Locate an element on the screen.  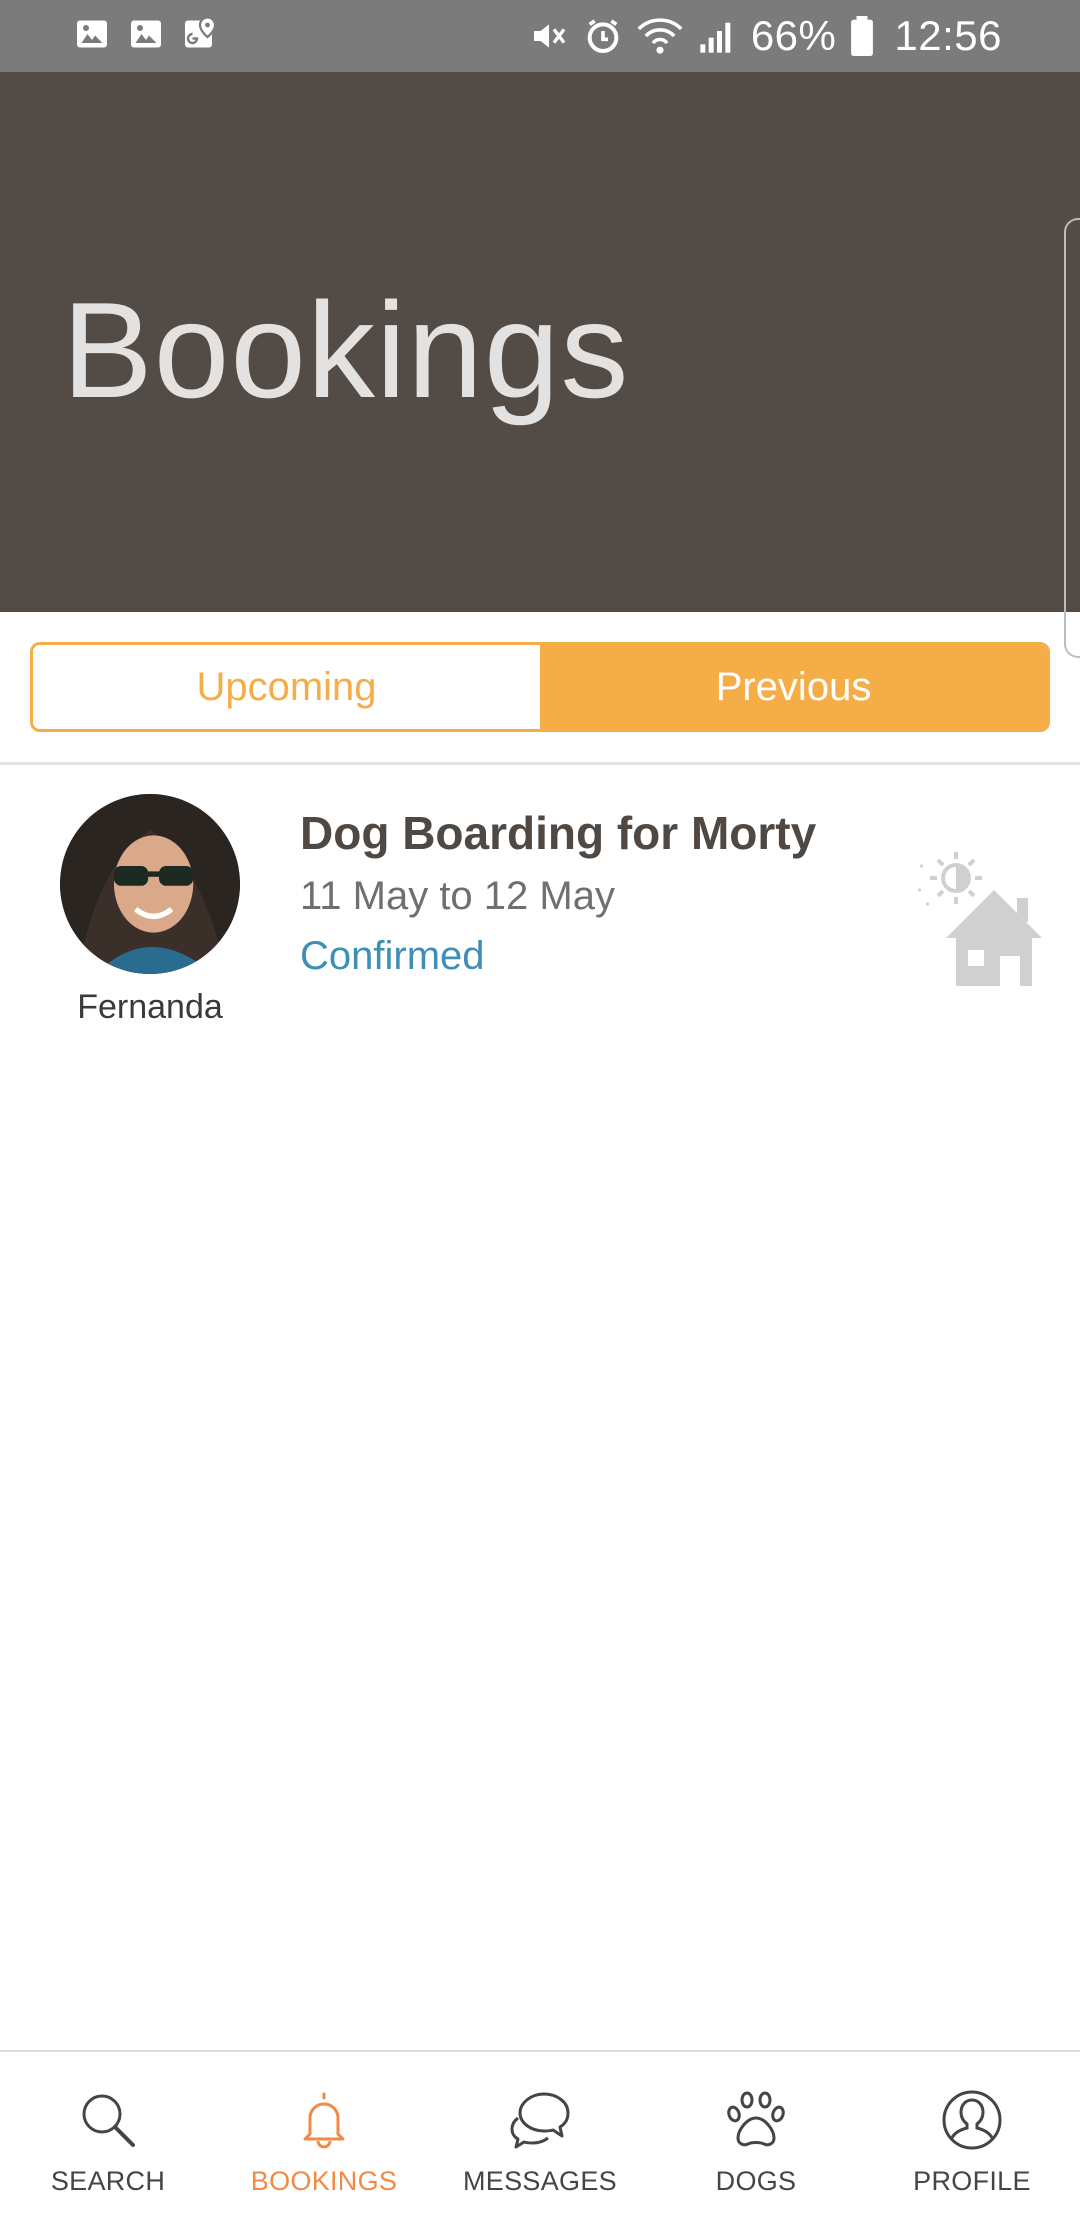
divider is located at coordinates (540, 763).